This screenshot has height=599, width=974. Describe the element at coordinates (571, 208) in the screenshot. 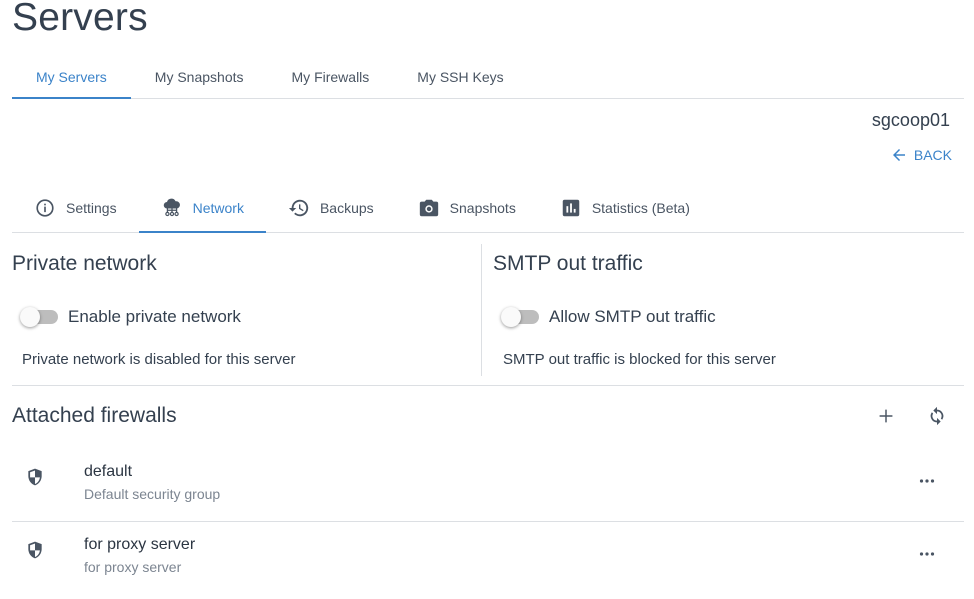

I see `bar-chart-icon` at that location.